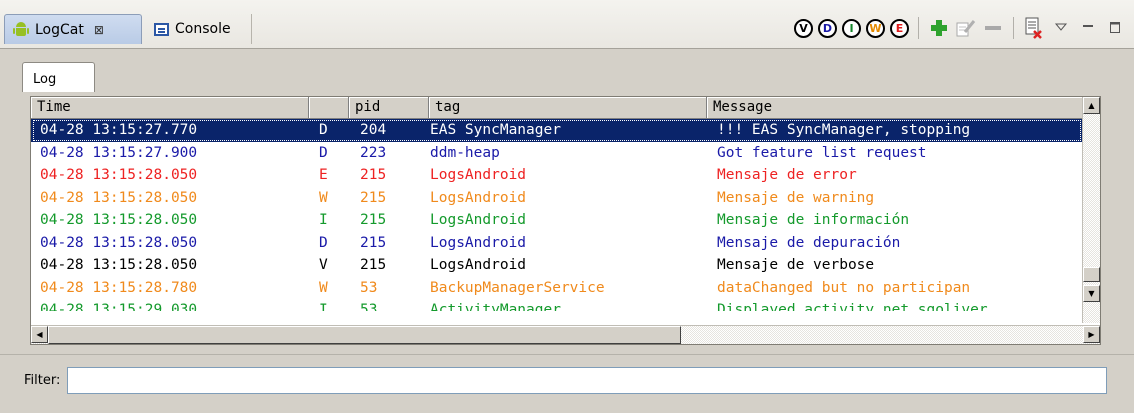  Describe the element at coordinates (170, 107) in the screenshot. I see `column-header-time: Time` at that location.